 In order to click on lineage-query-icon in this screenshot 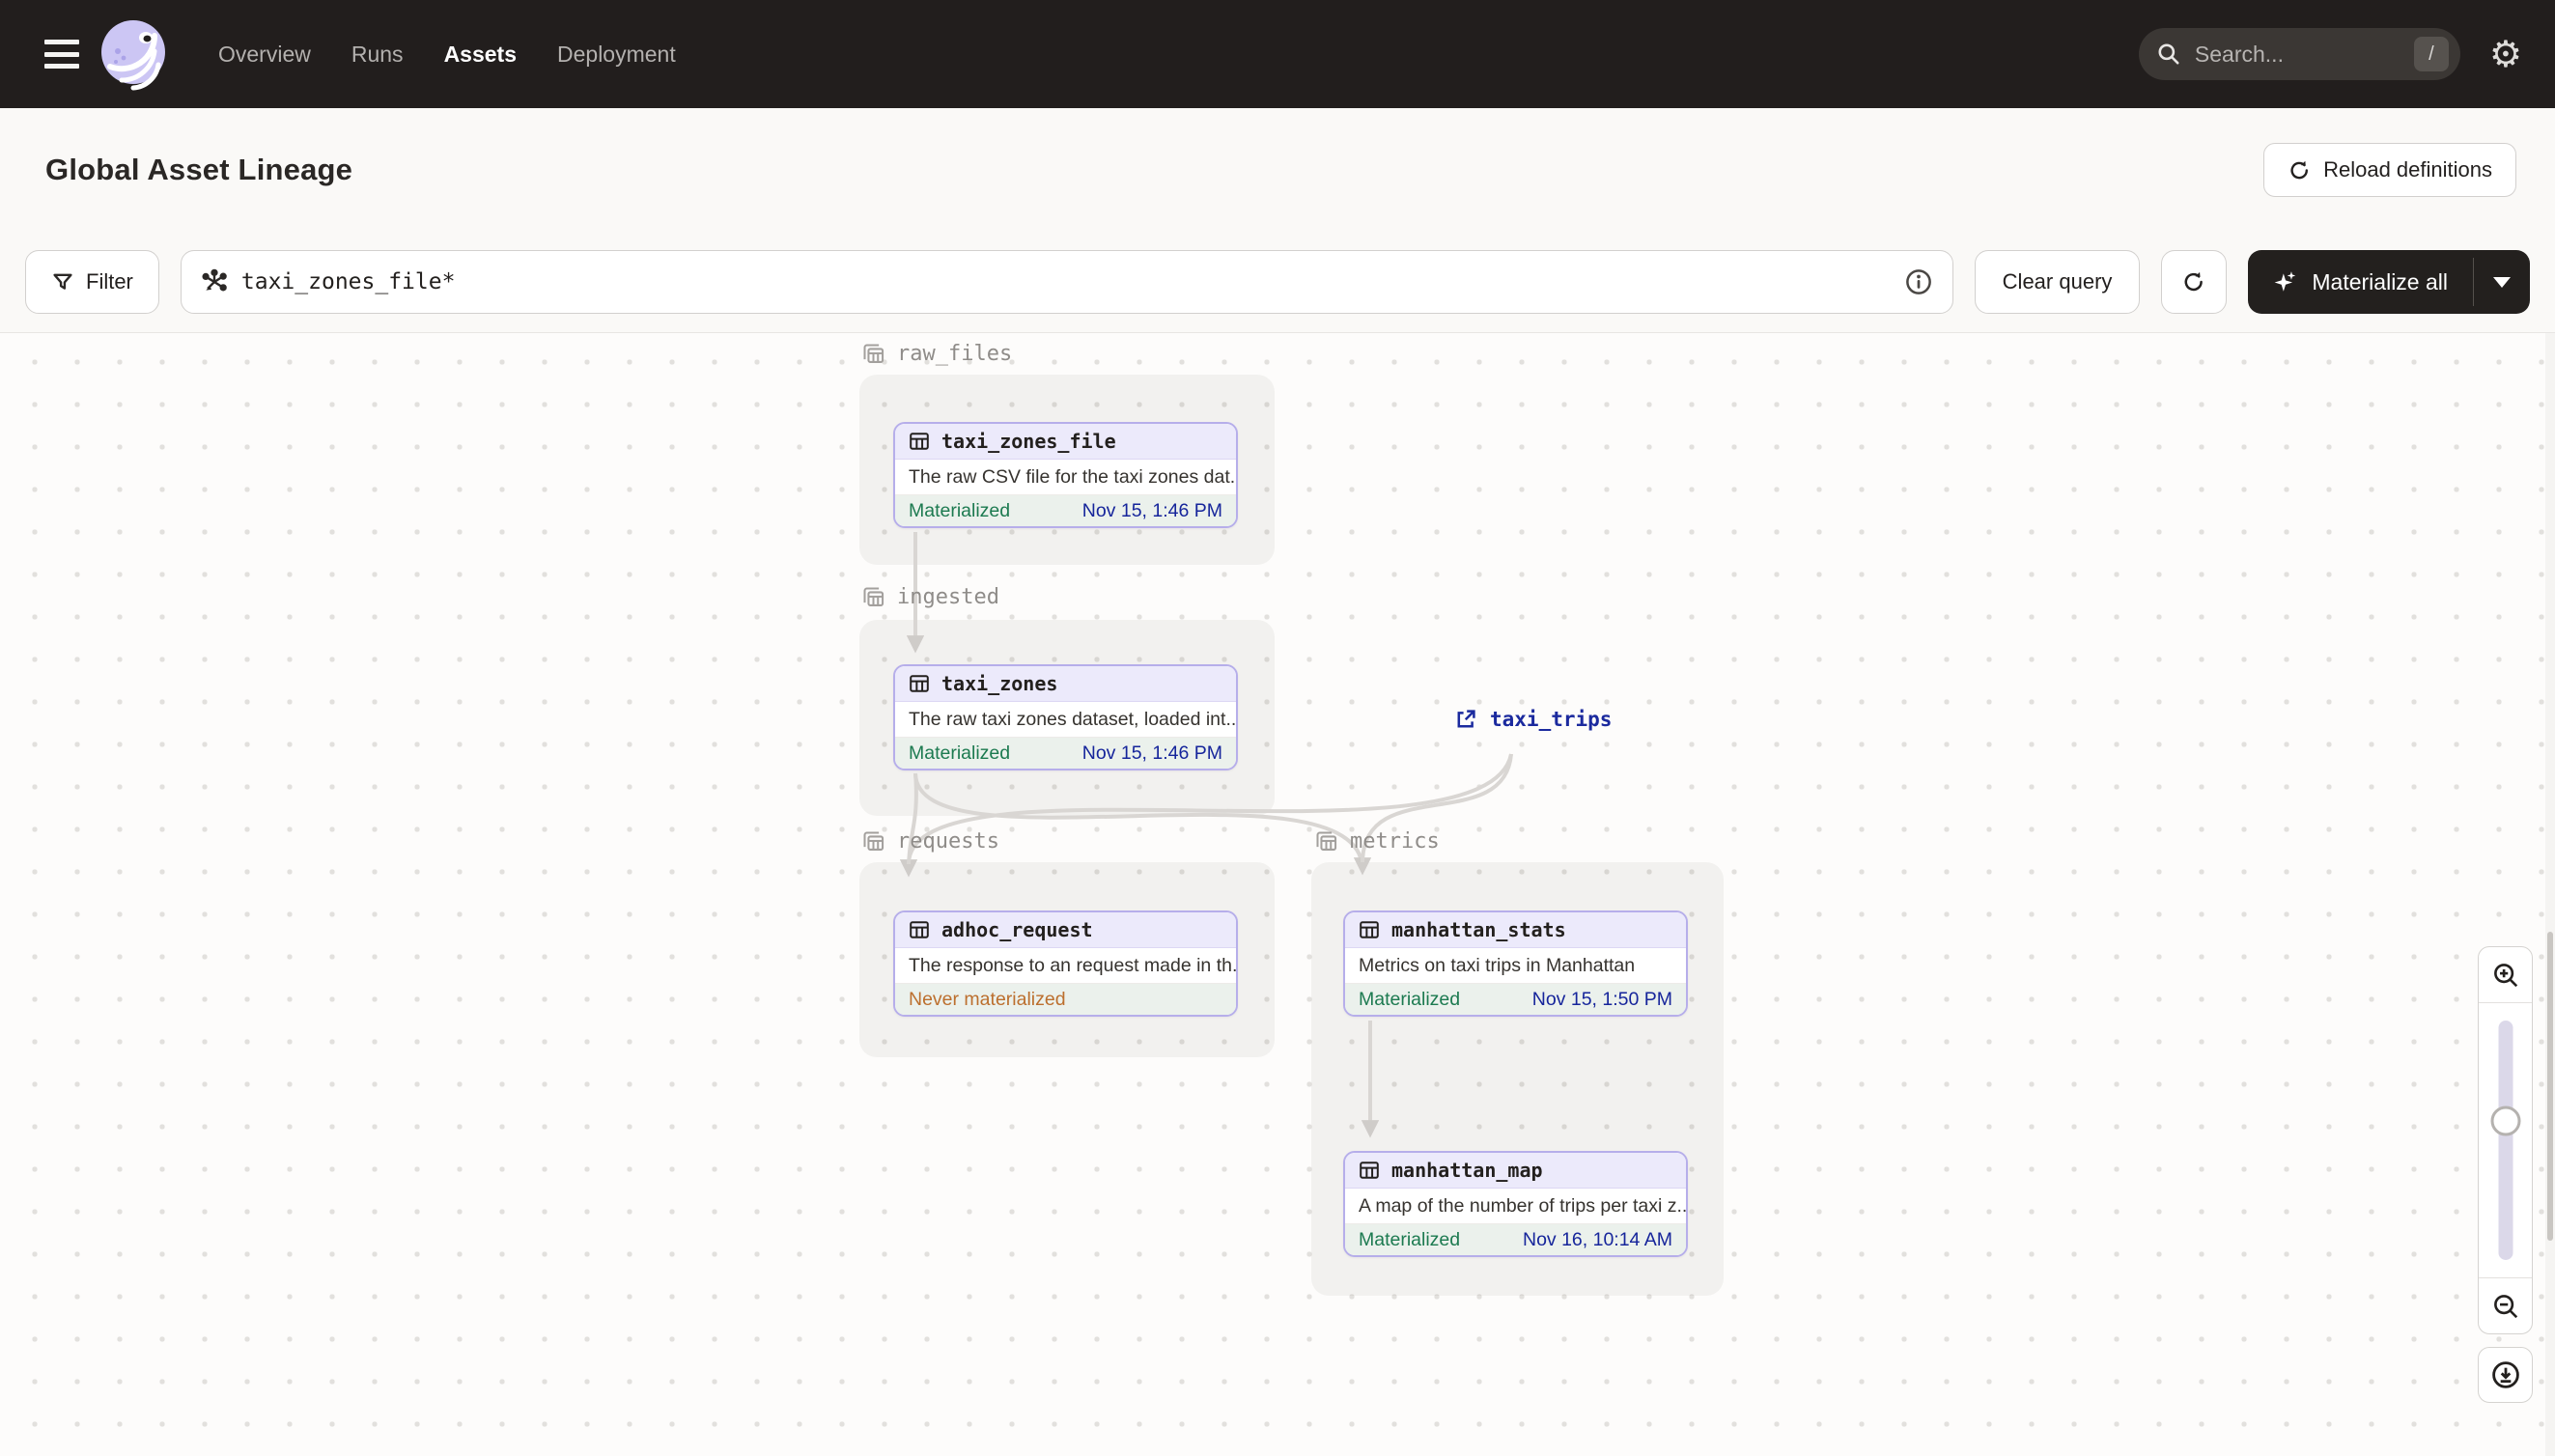, I will do `click(214, 280)`.